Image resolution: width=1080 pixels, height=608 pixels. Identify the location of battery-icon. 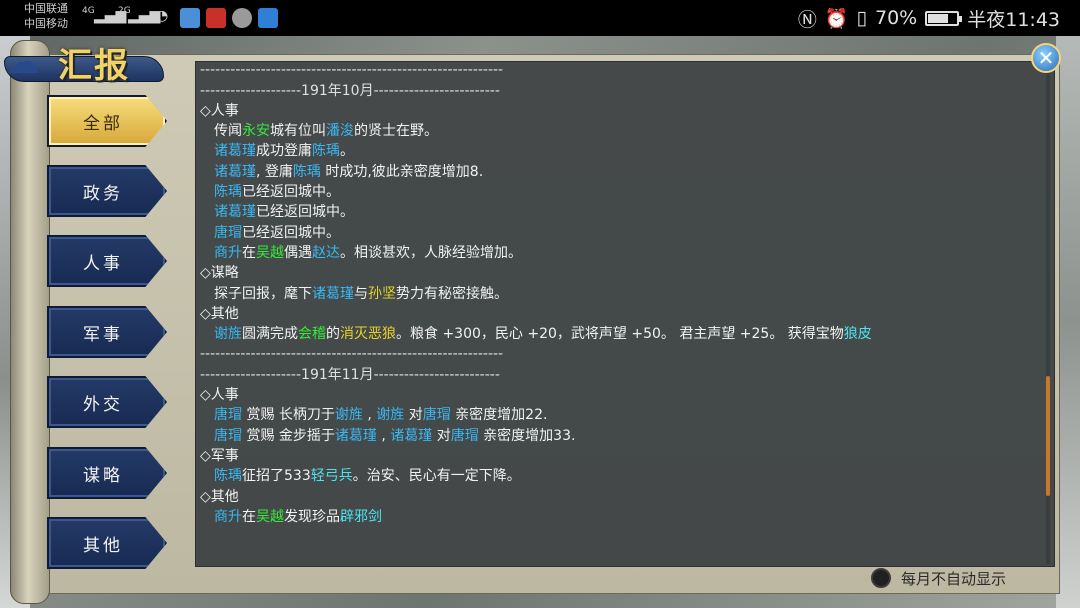
(944, 18).